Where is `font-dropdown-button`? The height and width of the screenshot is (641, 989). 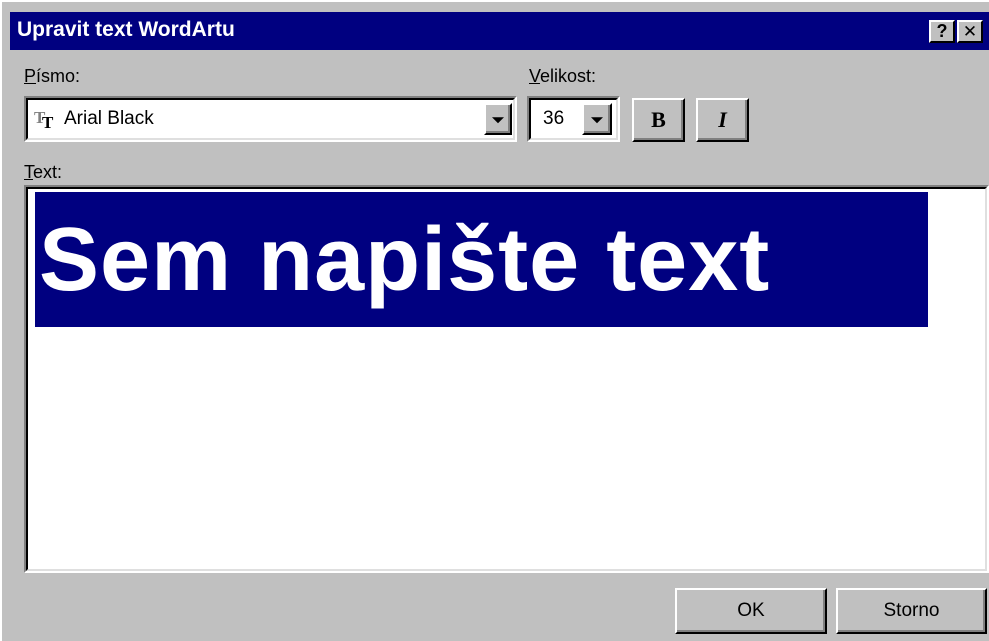 font-dropdown-button is located at coordinates (498, 119).